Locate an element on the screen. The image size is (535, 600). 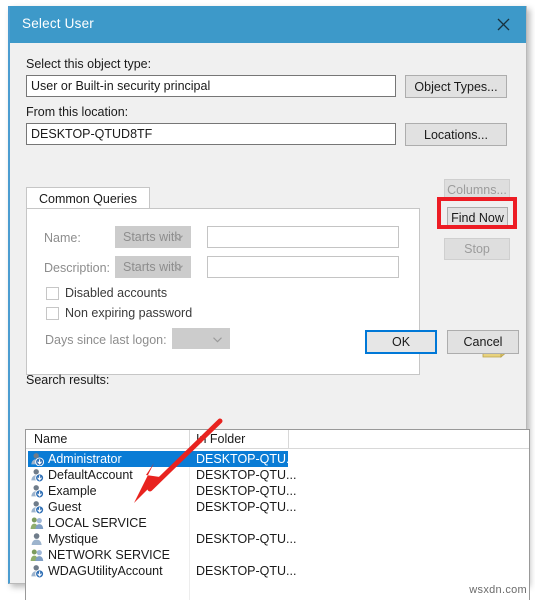
name-operator-value: Starts with is located at coordinates (152, 237).